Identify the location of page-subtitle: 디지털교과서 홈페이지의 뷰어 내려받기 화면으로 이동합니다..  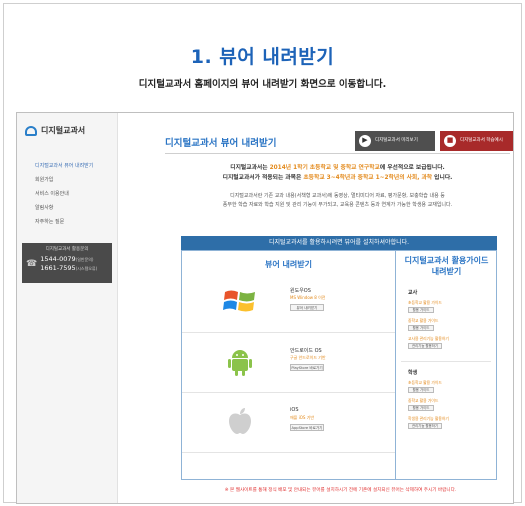
(262, 84).